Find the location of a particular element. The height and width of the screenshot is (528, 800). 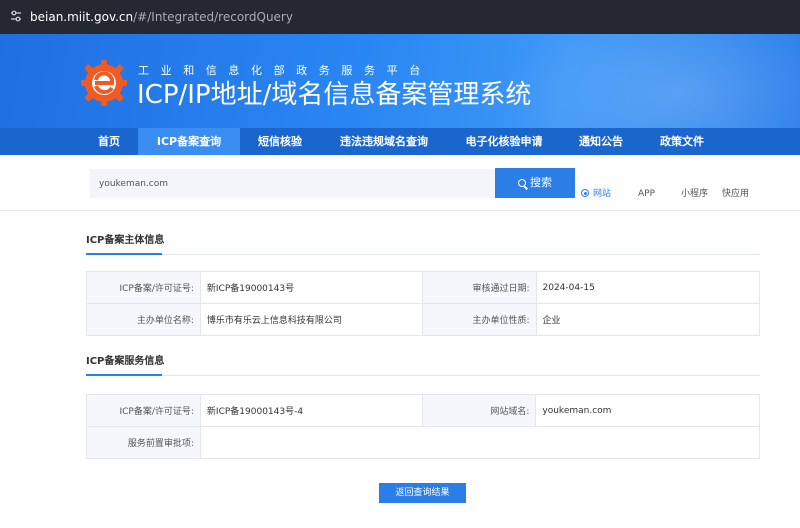

search-button: 搜索 is located at coordinates (535, 183).